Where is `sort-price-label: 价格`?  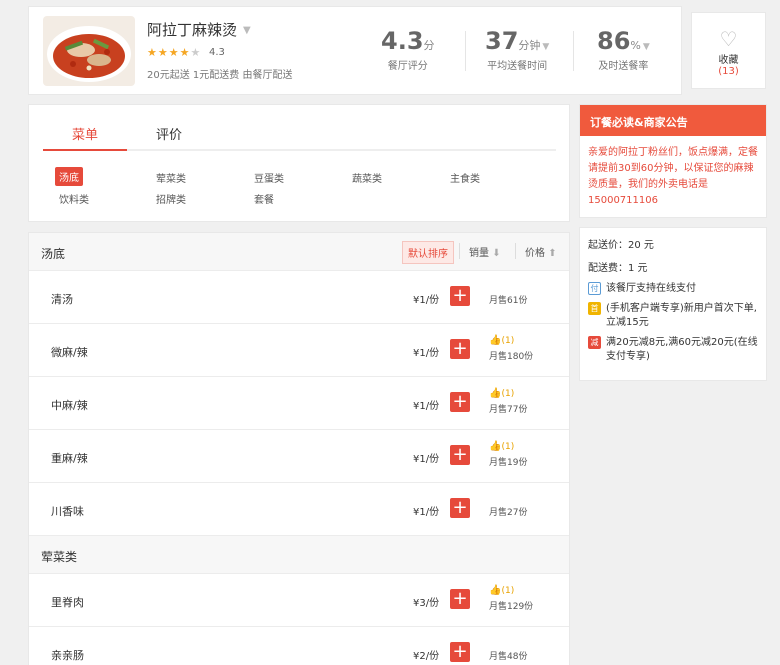
sort-price-label: 价格 is located at coordinates (535, 253).